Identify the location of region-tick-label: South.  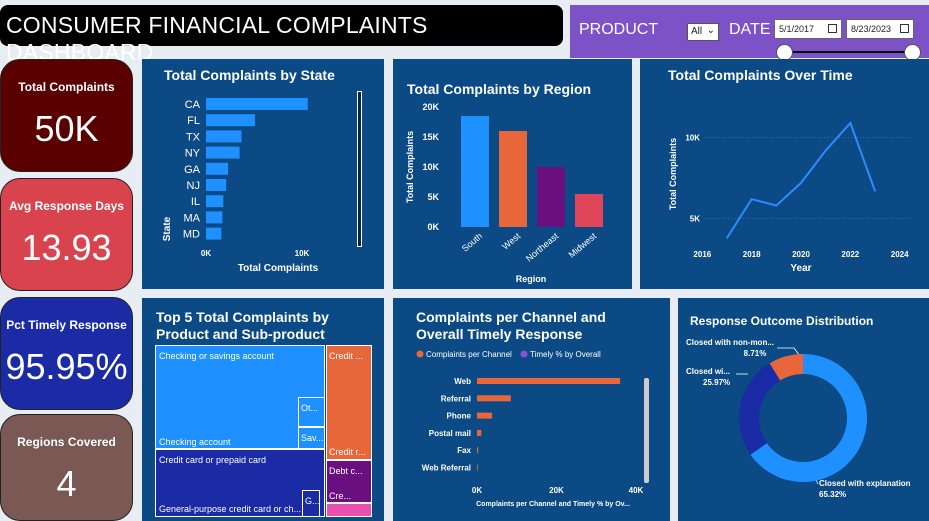
(472, 242).